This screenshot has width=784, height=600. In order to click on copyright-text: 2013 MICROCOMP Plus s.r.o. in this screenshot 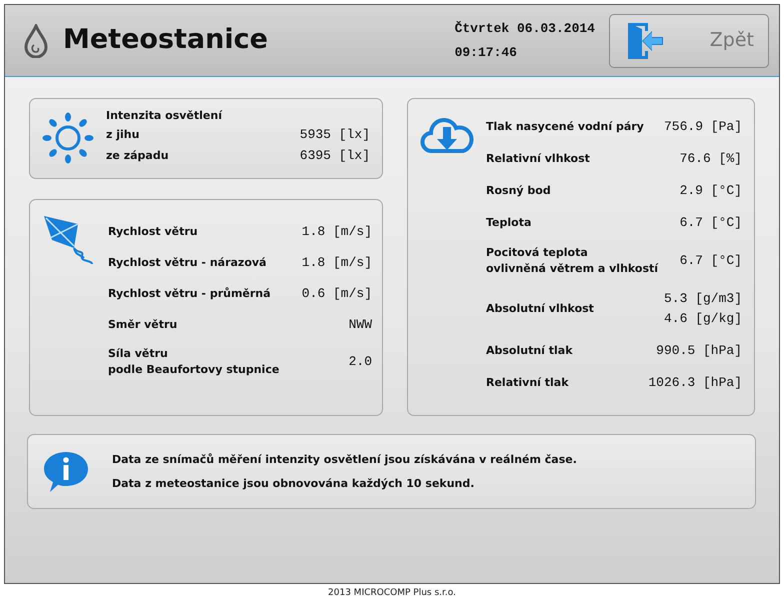, I will do `click(392, 593)`.